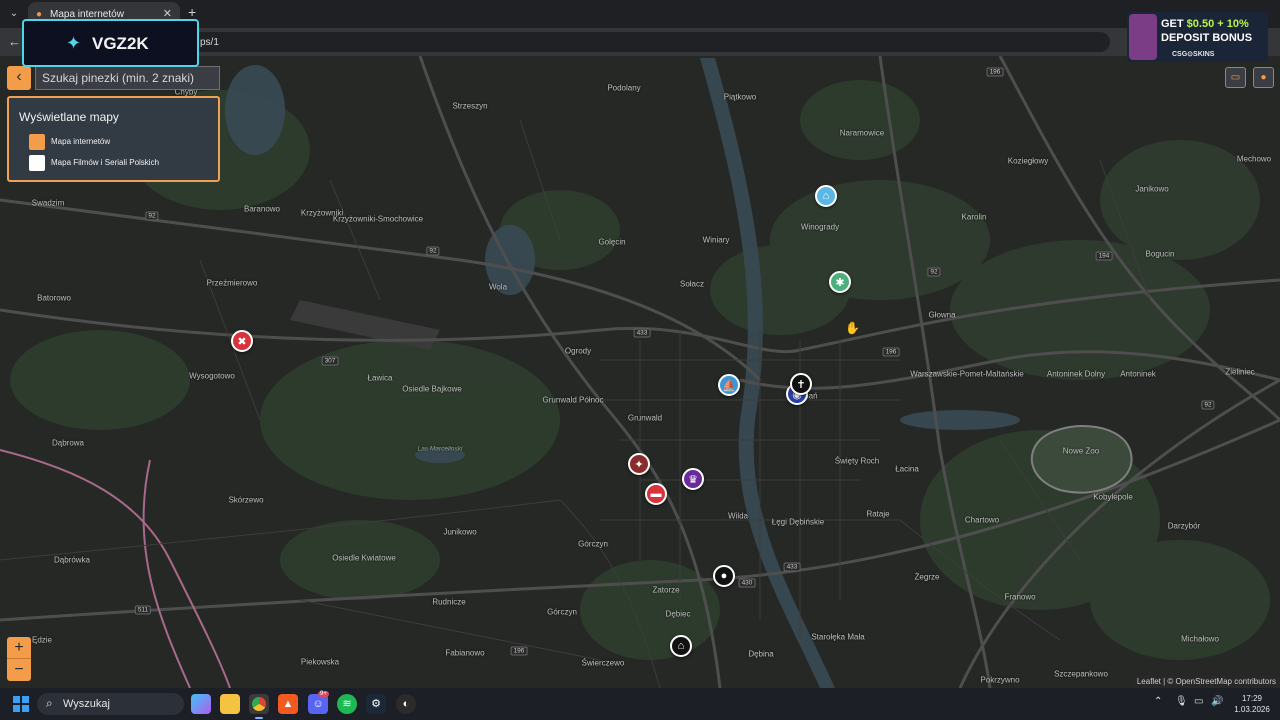  What do you see at coordinates (376, 704) in the screenshot?
I see `steam-icon: ⚙` at bounding box center [376, 704].